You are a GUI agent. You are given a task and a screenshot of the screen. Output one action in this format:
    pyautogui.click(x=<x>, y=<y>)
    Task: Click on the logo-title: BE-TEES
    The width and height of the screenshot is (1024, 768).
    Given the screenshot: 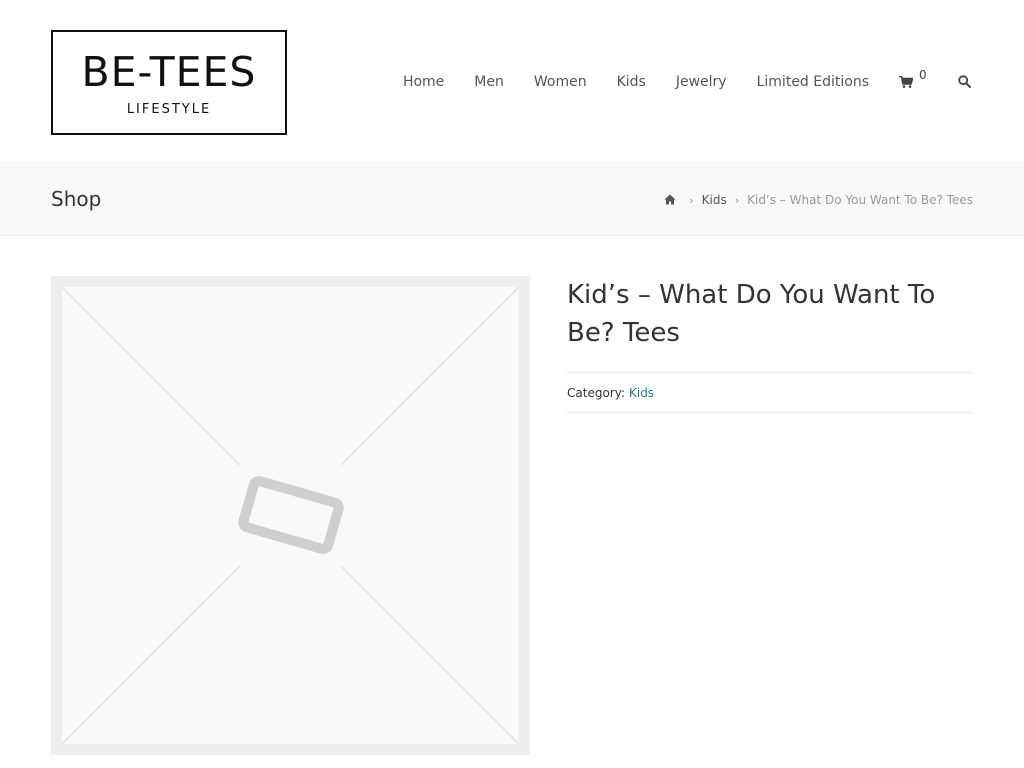 What is the action you would take?
    pyautogui.click(x=169, y=72)
    